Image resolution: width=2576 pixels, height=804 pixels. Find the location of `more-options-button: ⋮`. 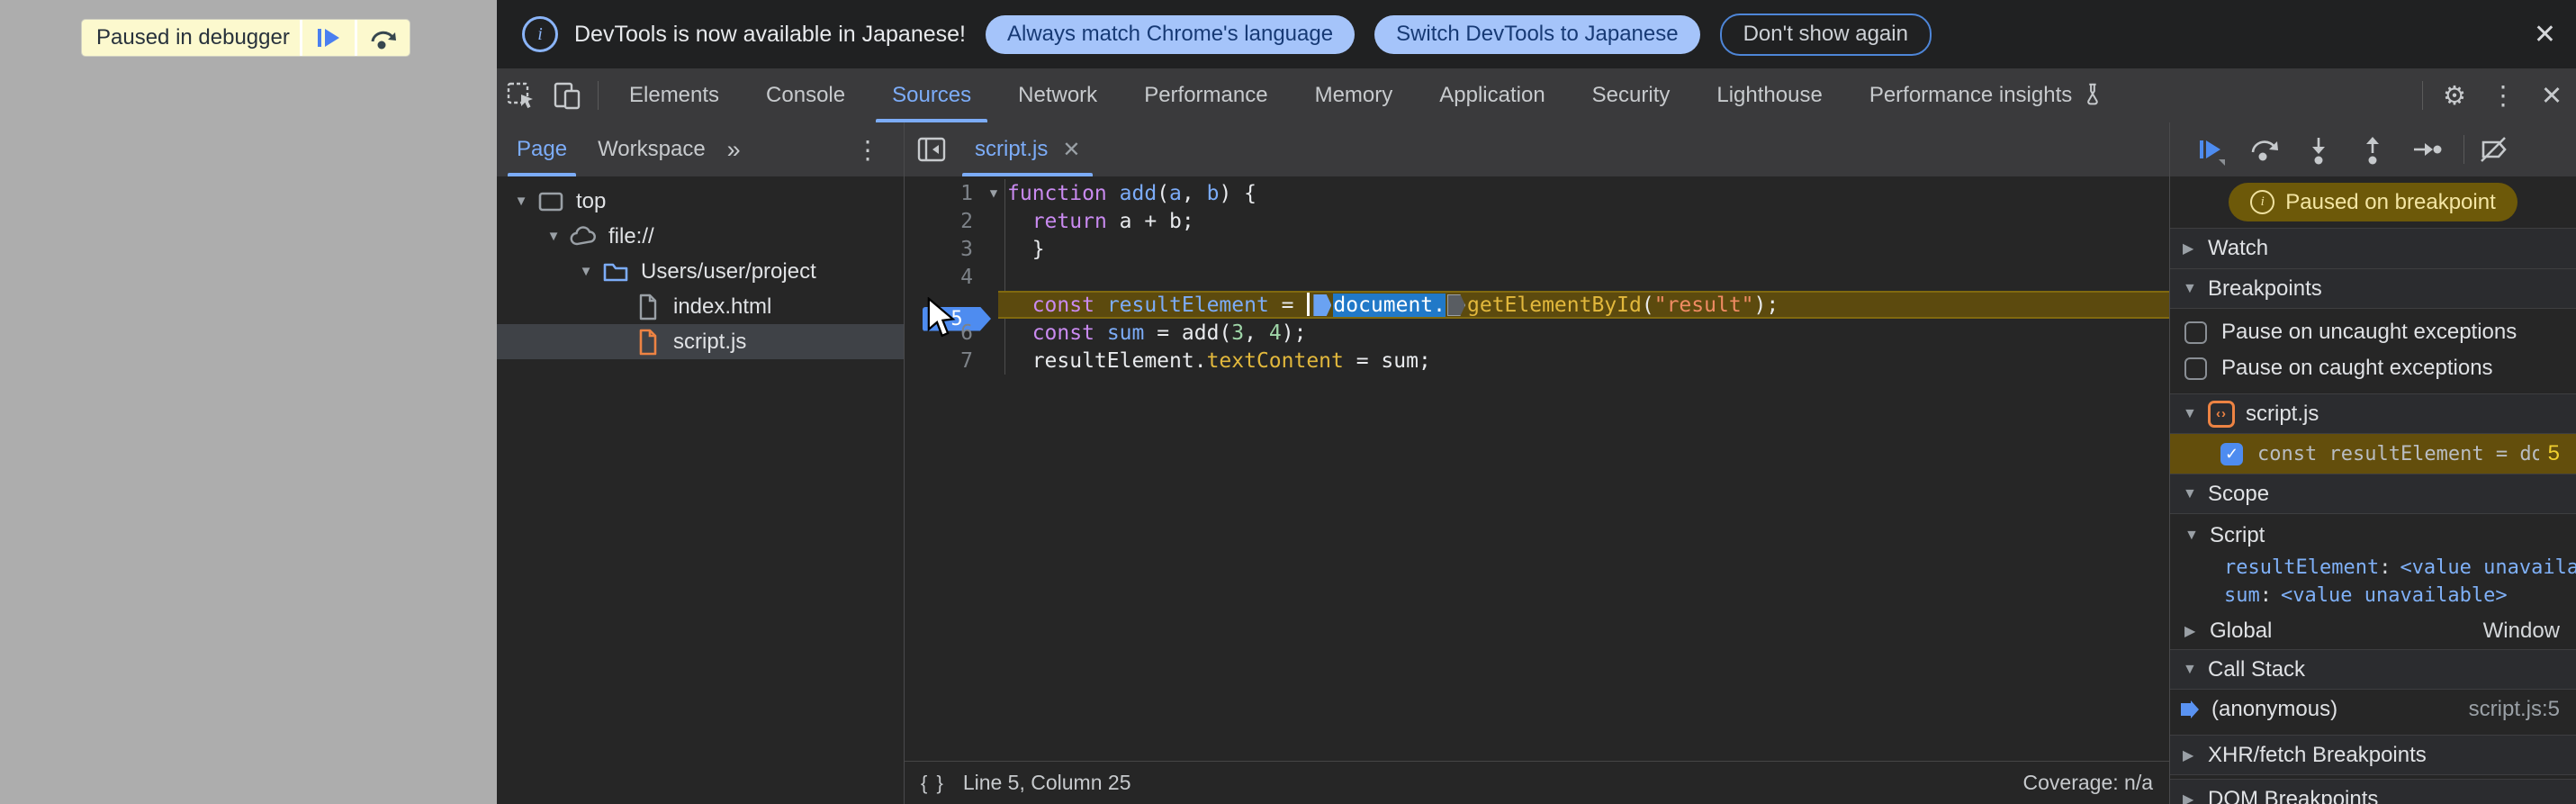

more-options-button: ⋮ is located at coordinates (2503, 95).